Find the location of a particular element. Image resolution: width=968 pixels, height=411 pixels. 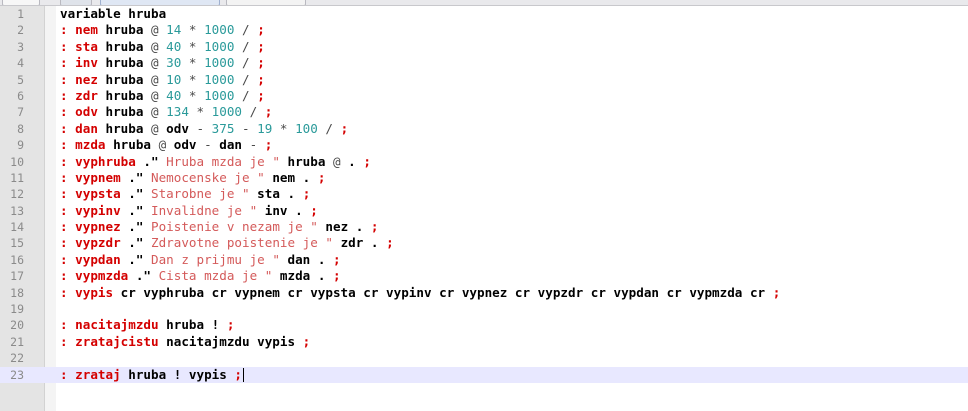

code-token: : mzda is located at coordinates (83, 145).